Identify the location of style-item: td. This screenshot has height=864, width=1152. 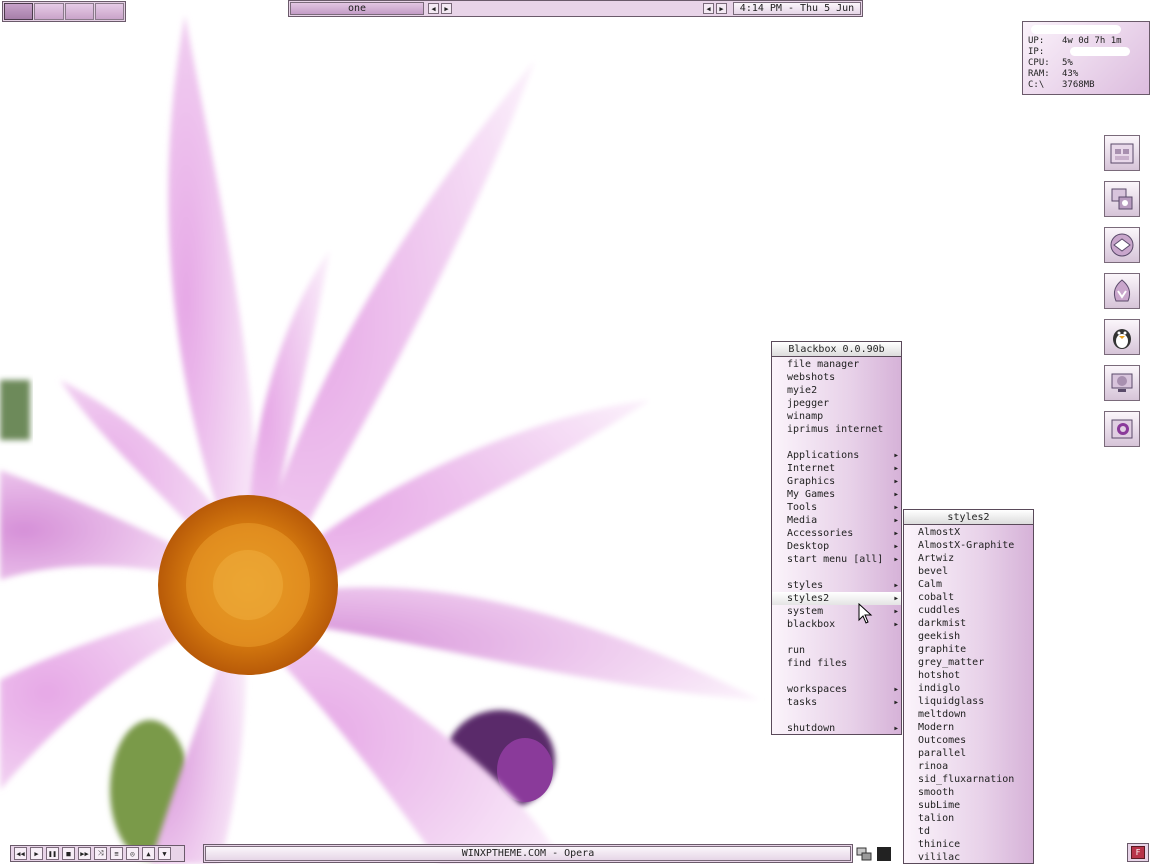
(968, 831).